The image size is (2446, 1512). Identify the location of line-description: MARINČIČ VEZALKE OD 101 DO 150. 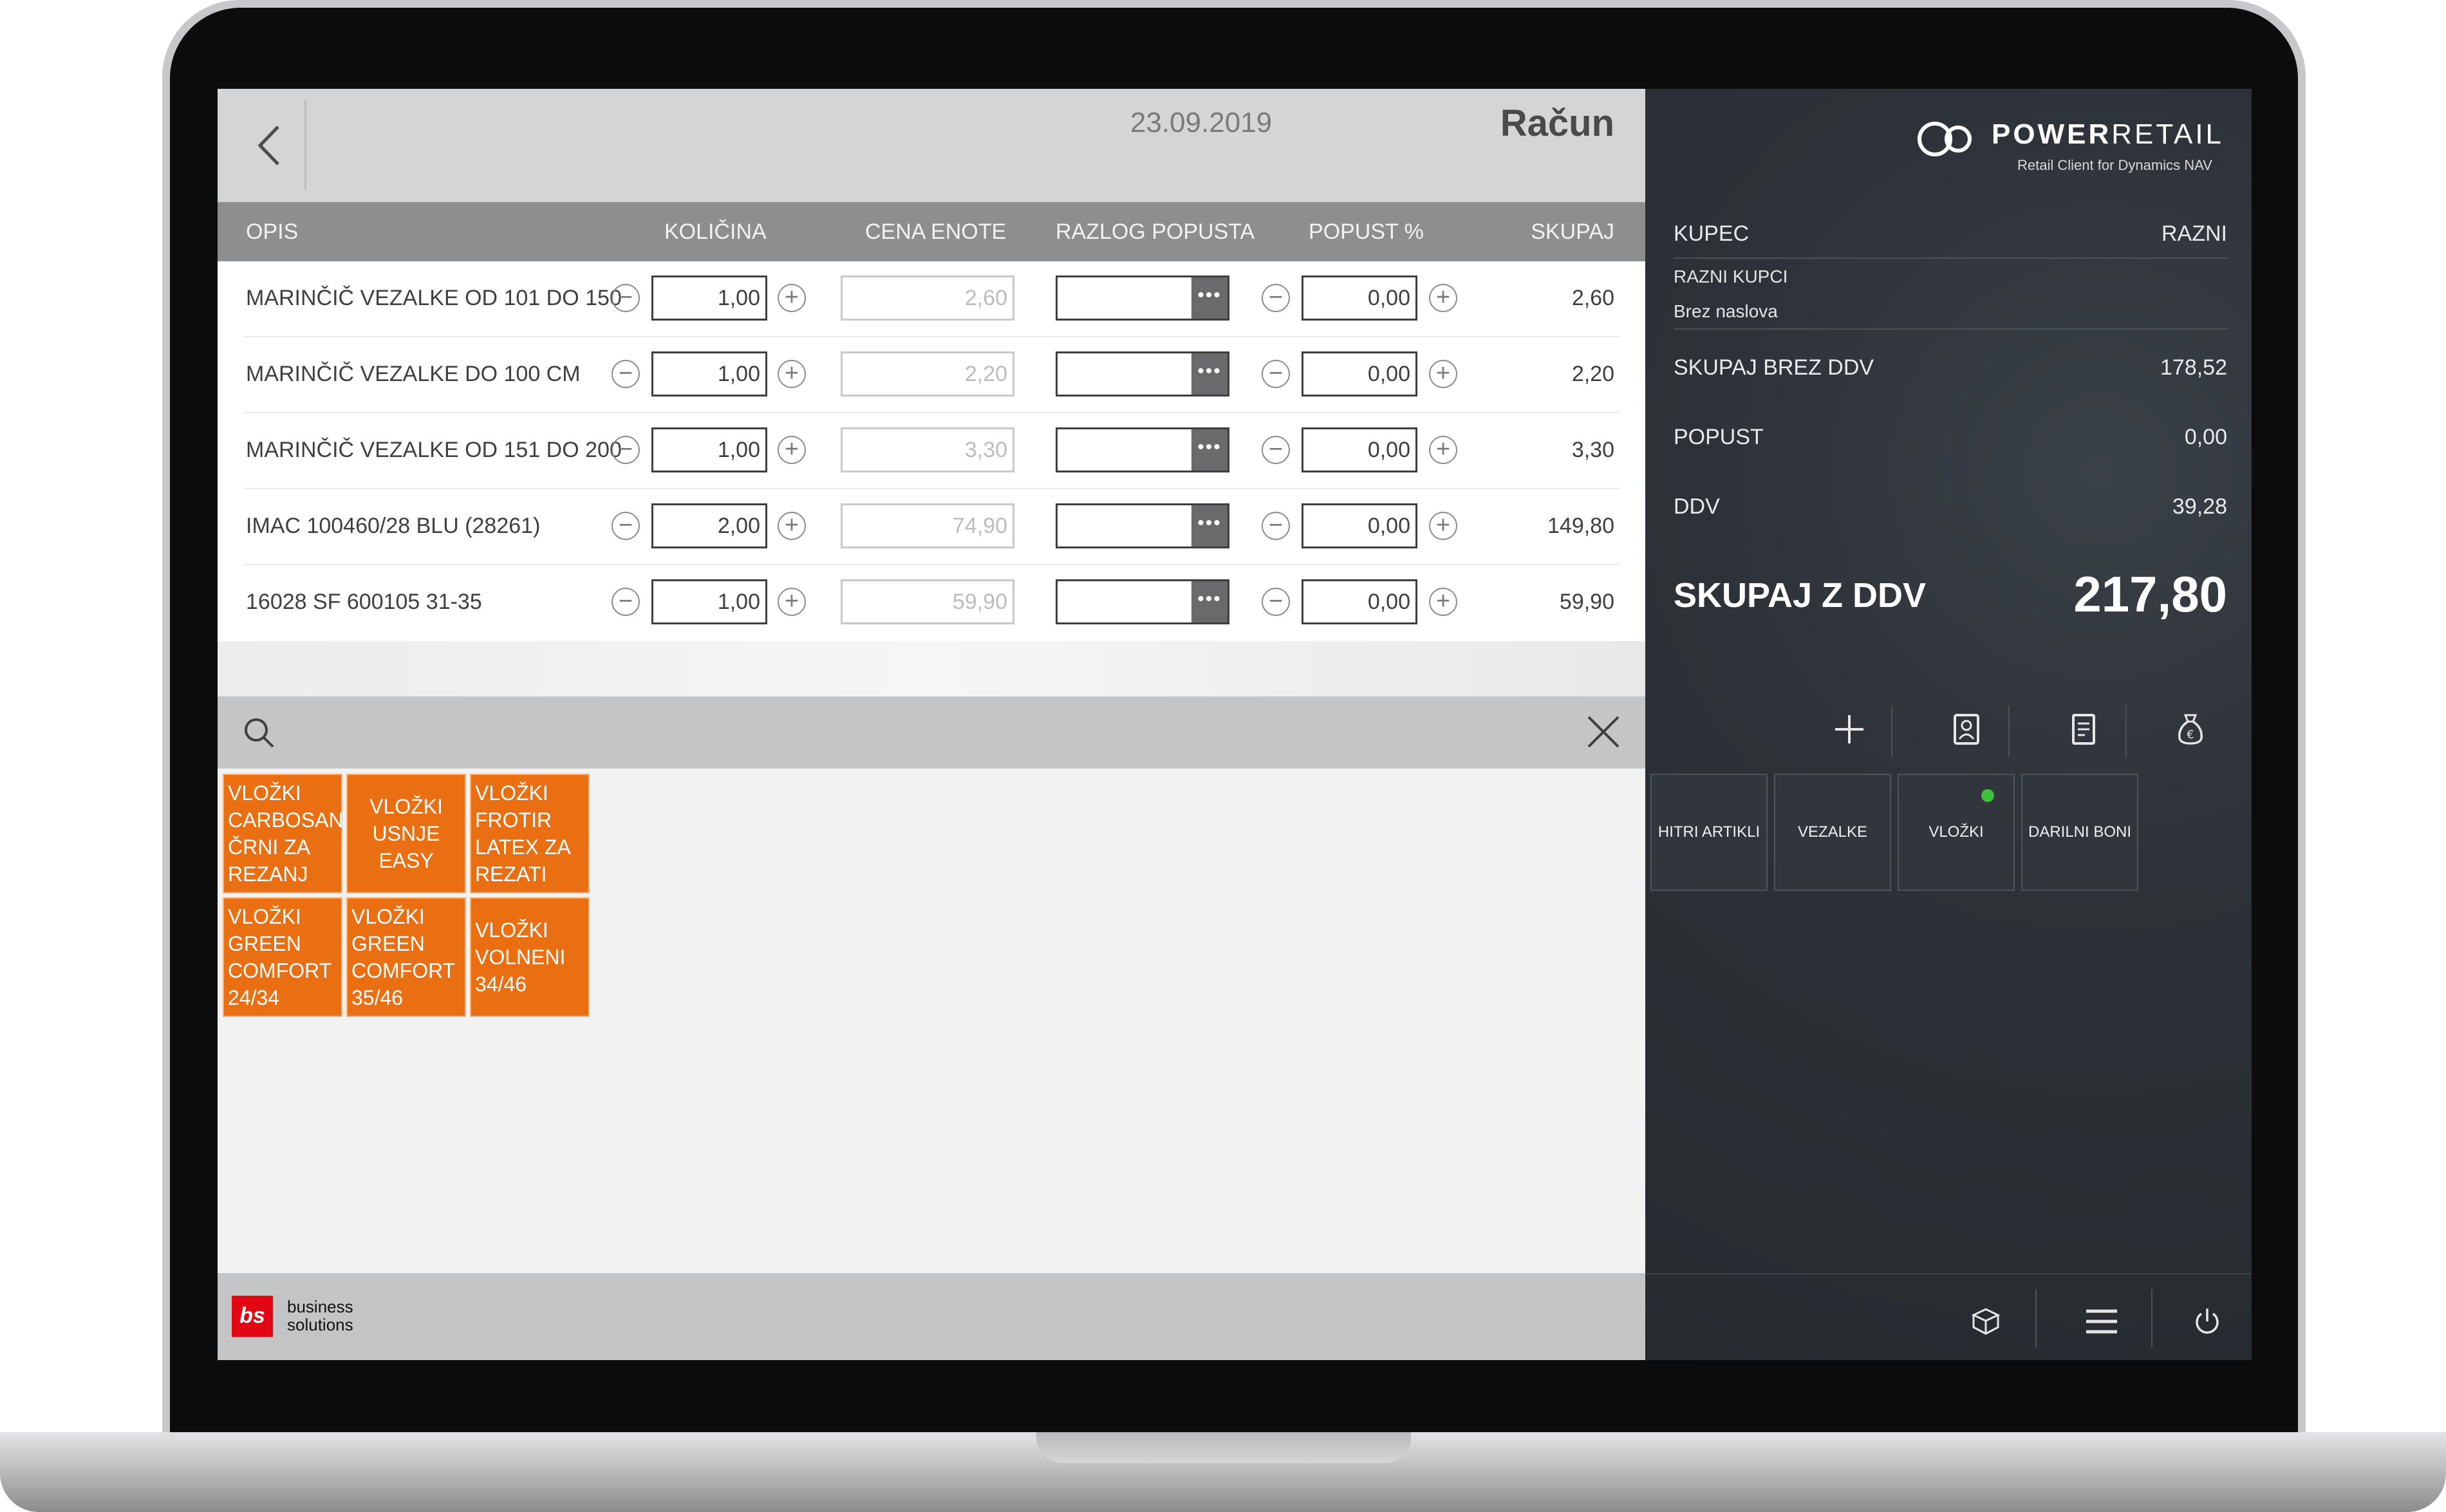
(434, 298).